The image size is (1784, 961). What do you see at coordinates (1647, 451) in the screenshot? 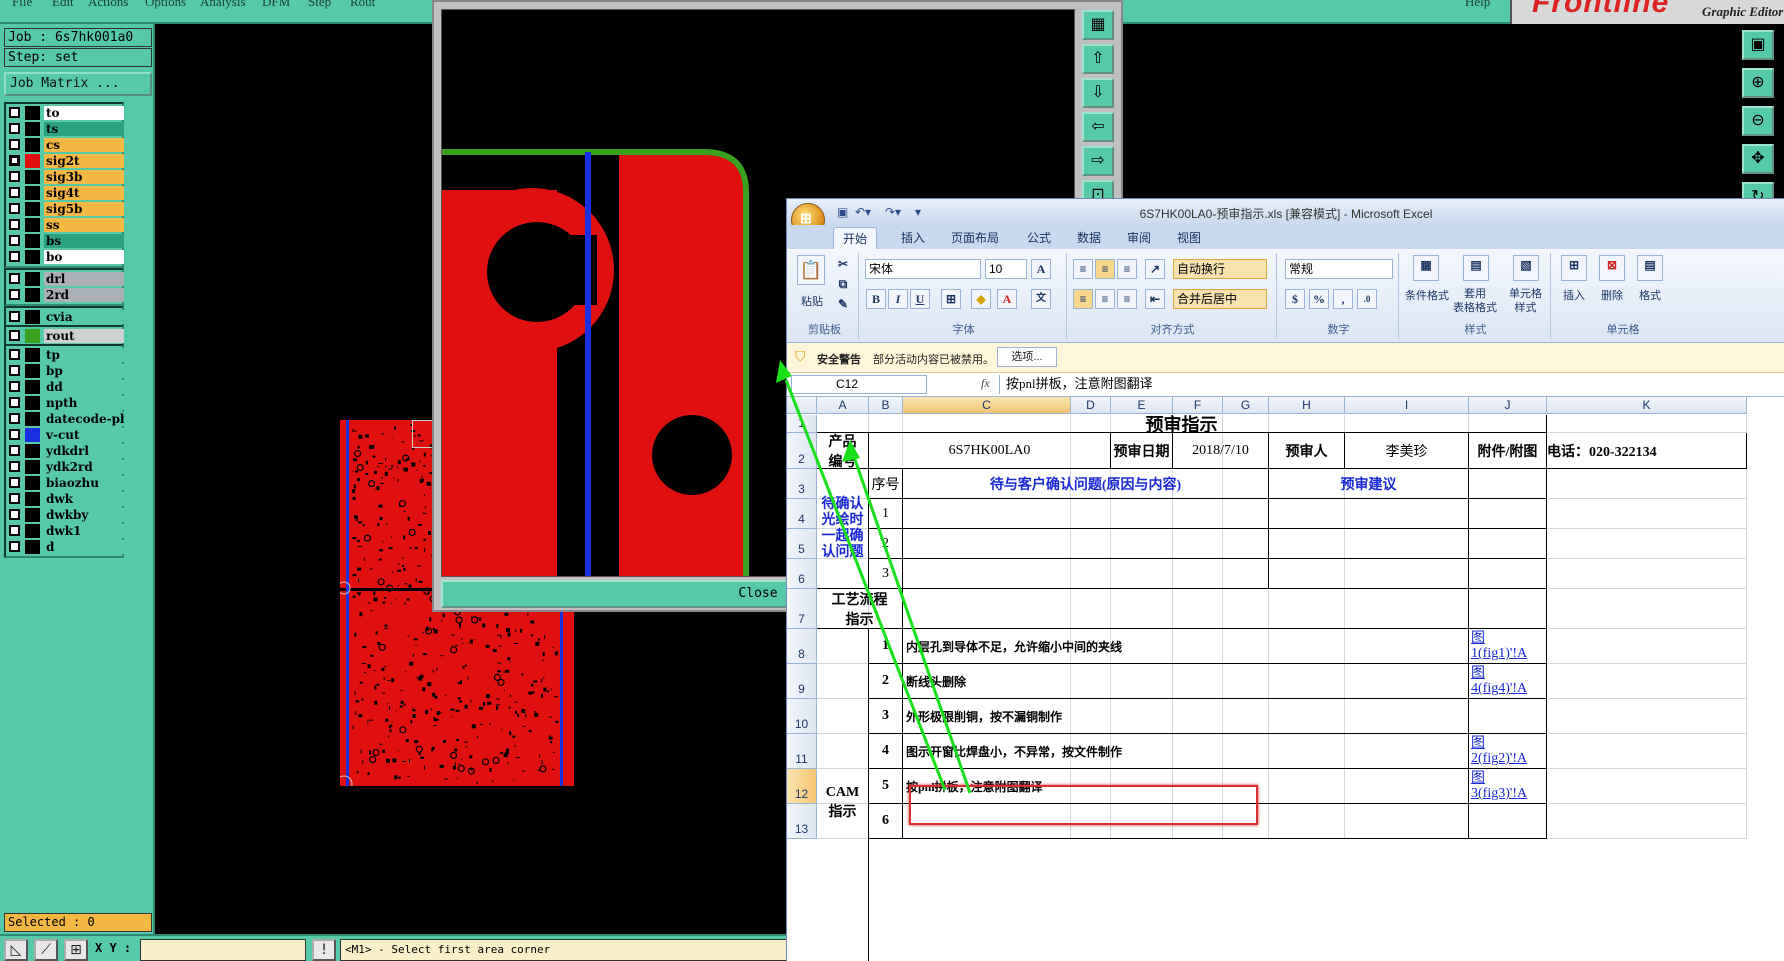
I see `phone: 电话：020-322134` at bounding box center [1647, 451].